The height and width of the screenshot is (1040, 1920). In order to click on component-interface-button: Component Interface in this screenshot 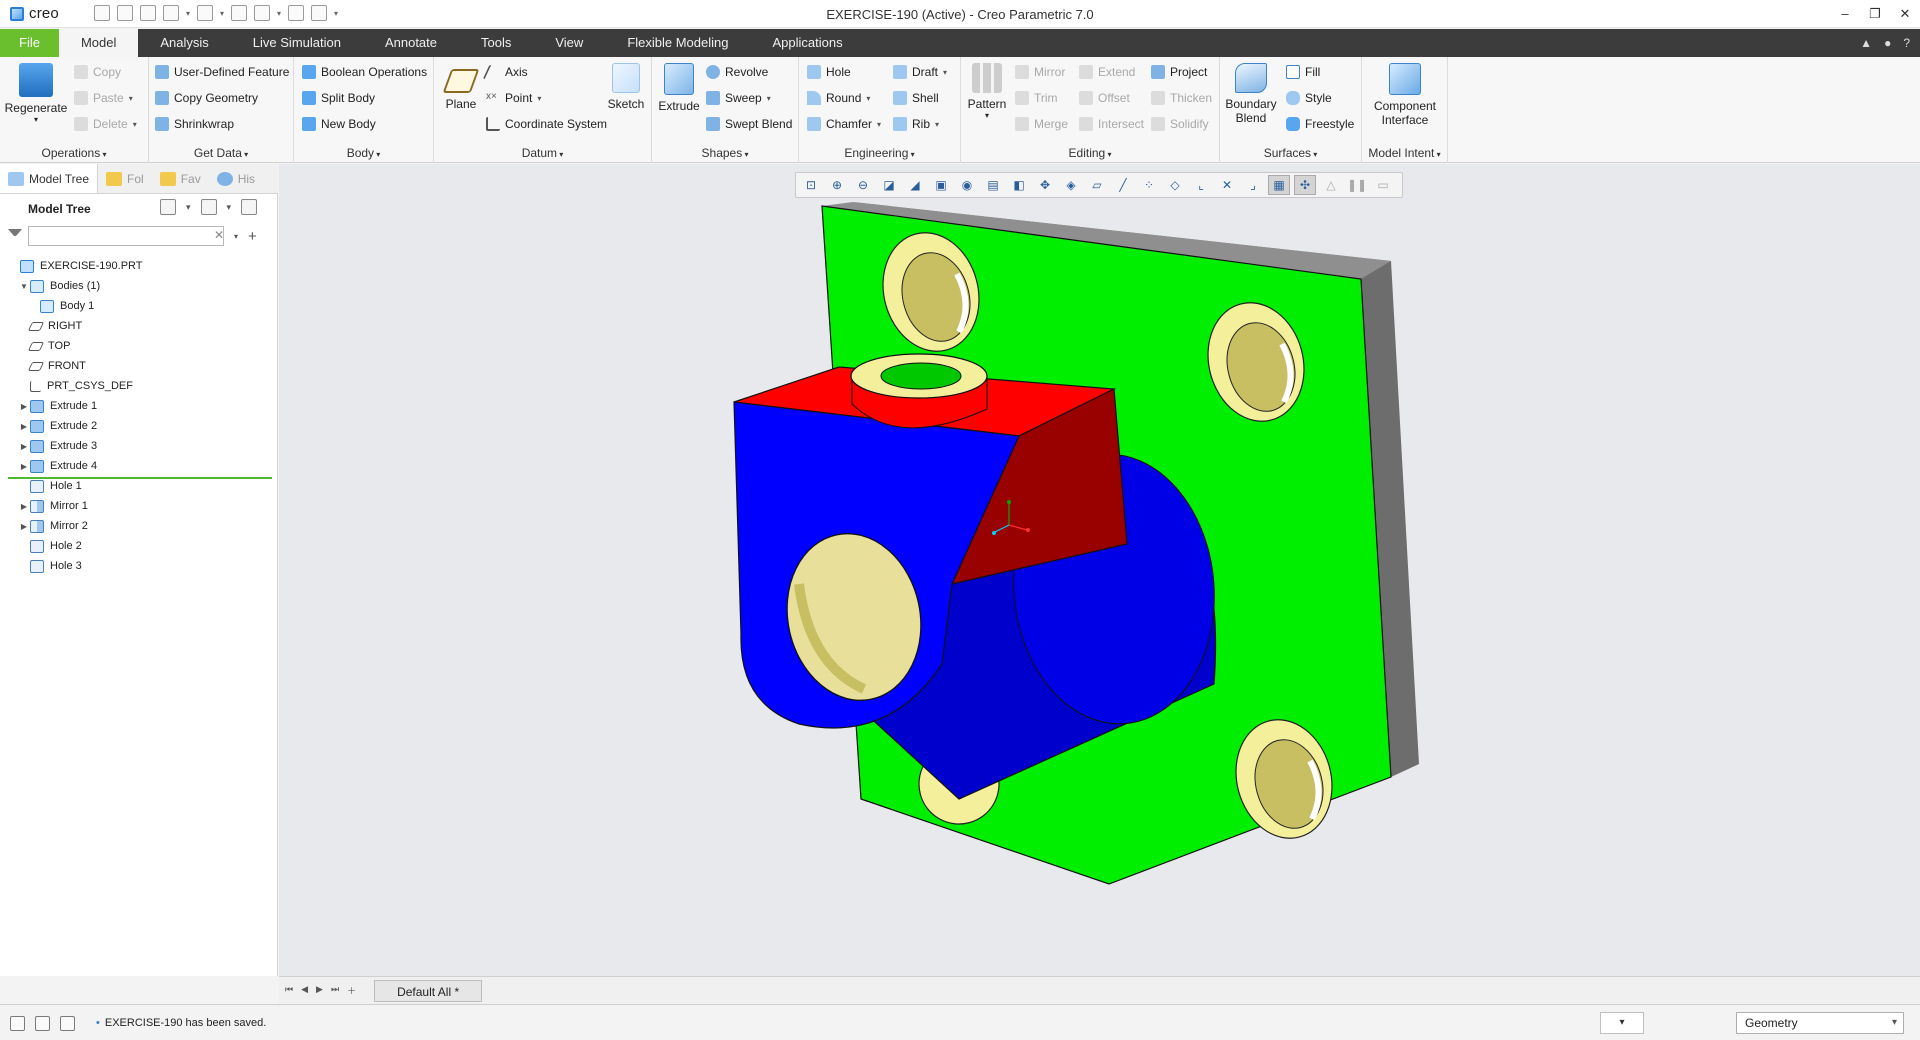, I will do `click(1405, 95)`.